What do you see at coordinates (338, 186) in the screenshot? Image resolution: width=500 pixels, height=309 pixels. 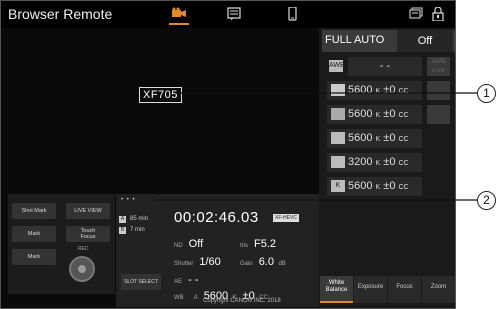 I see `kelvin-icon: K` at bounding box center [338, 186].